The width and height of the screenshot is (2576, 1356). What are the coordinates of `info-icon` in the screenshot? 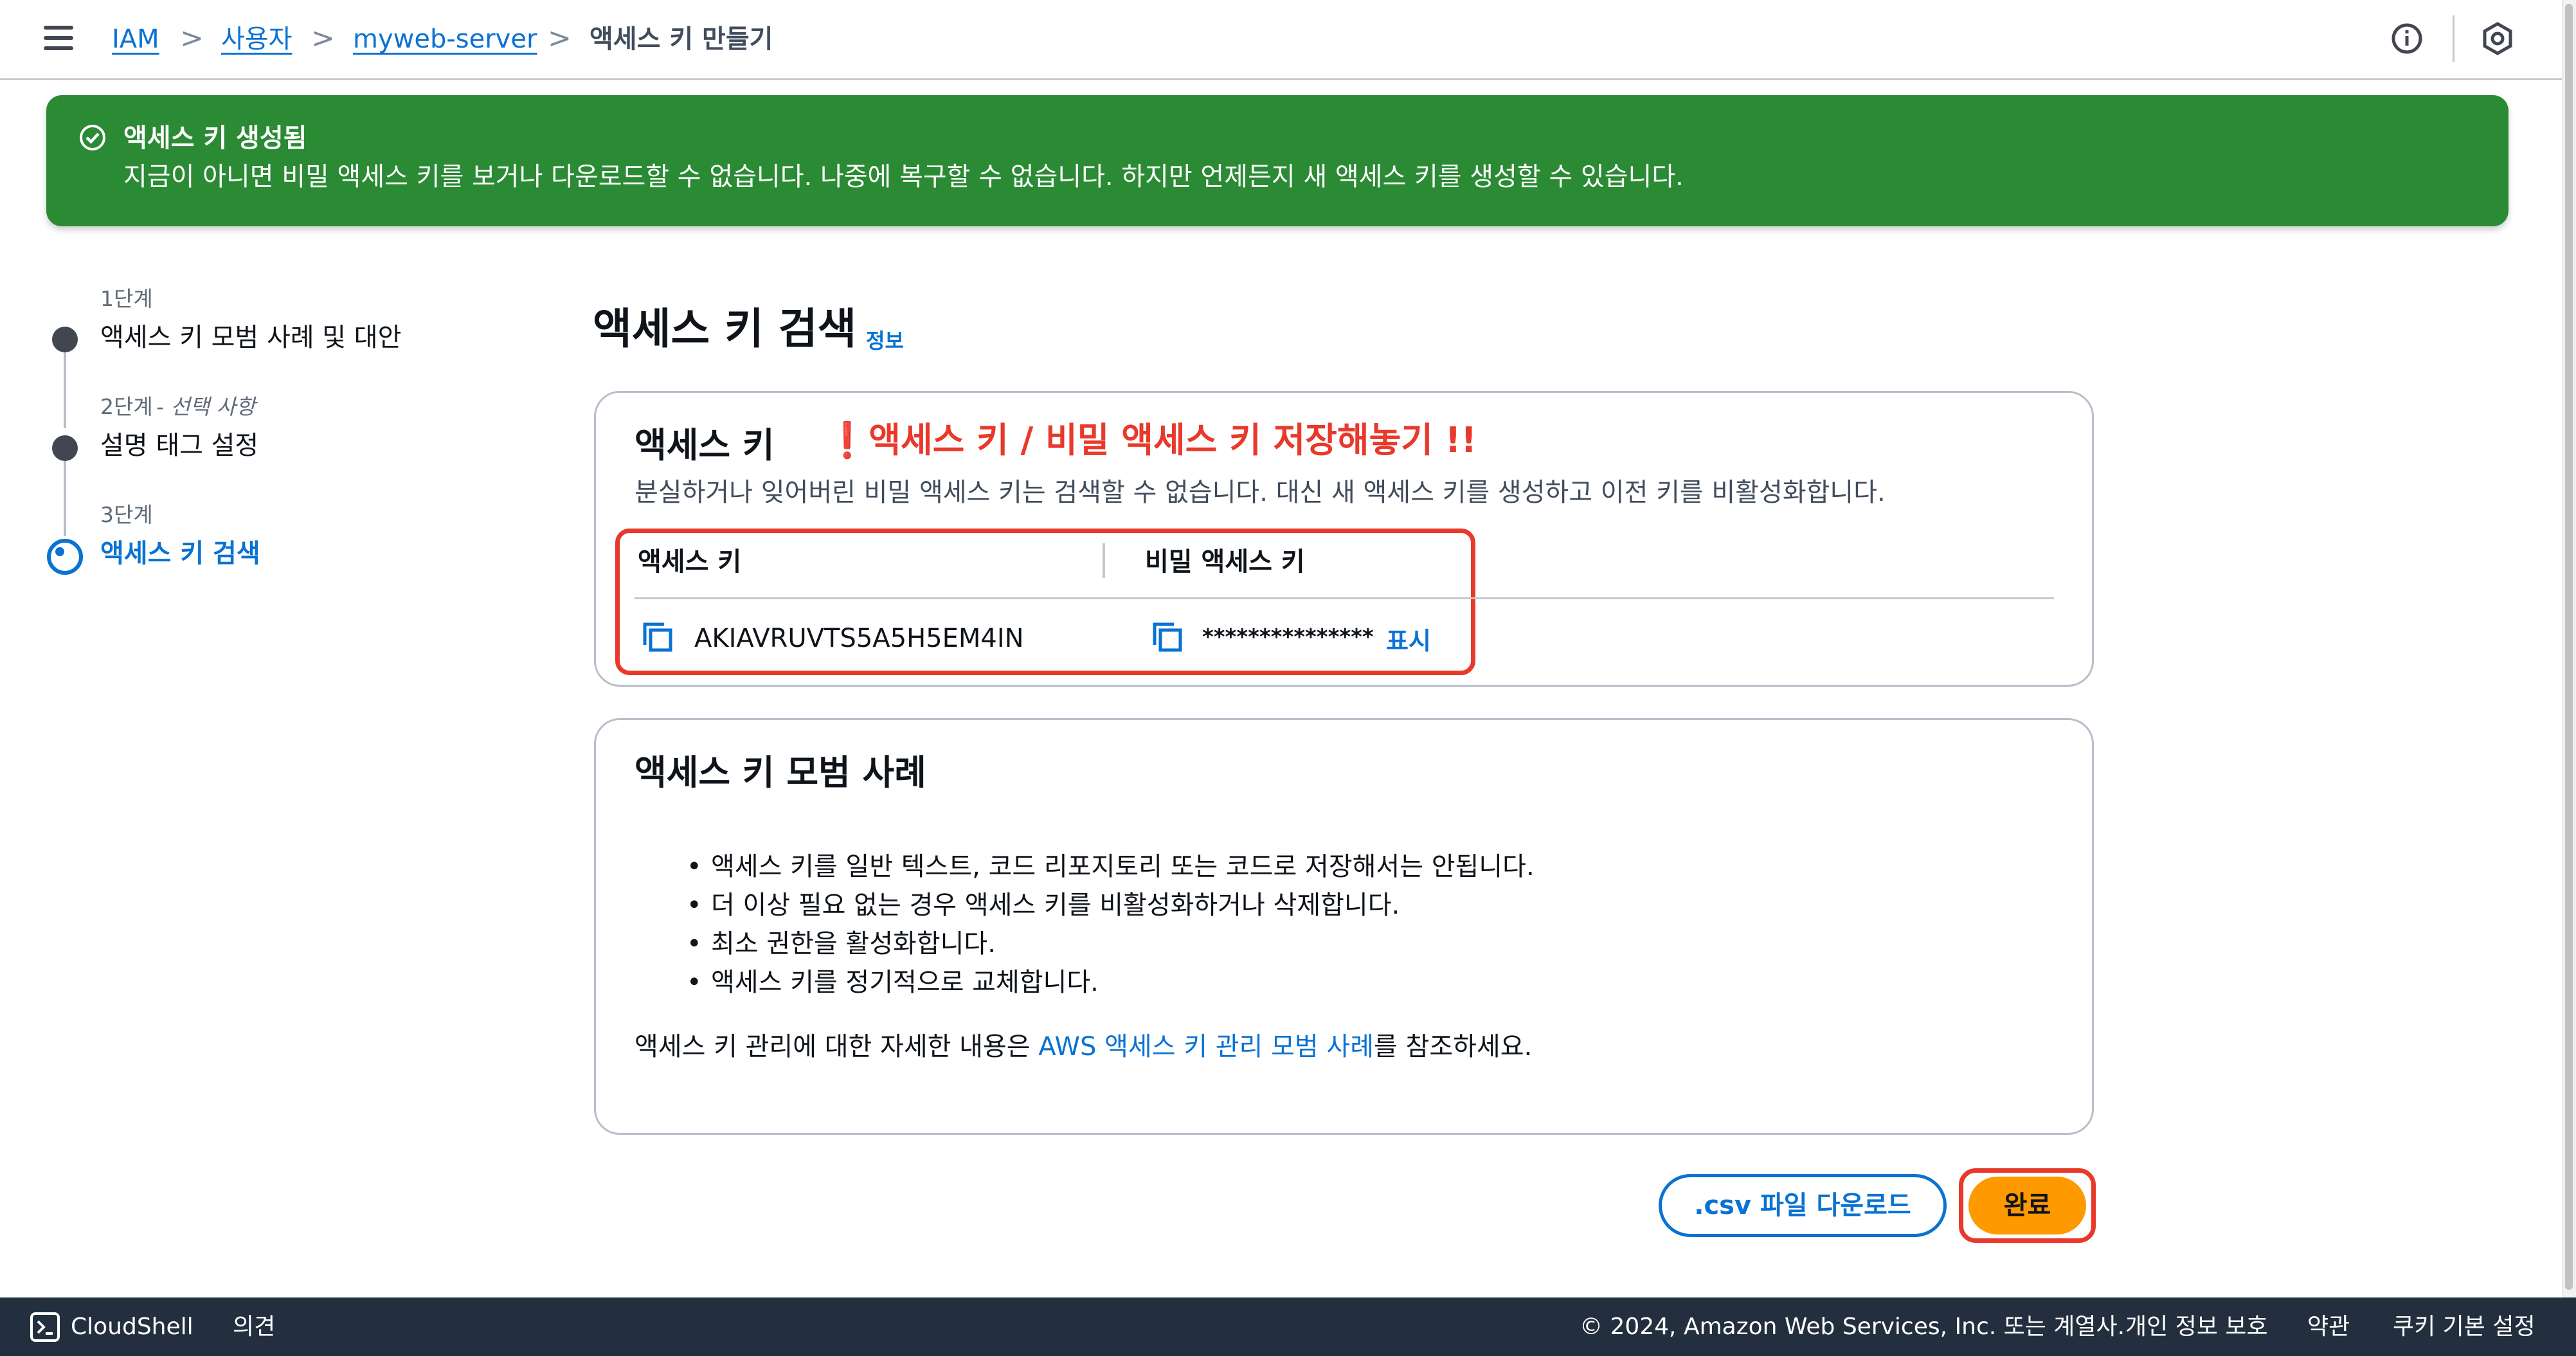 It's located at (2407, 39).